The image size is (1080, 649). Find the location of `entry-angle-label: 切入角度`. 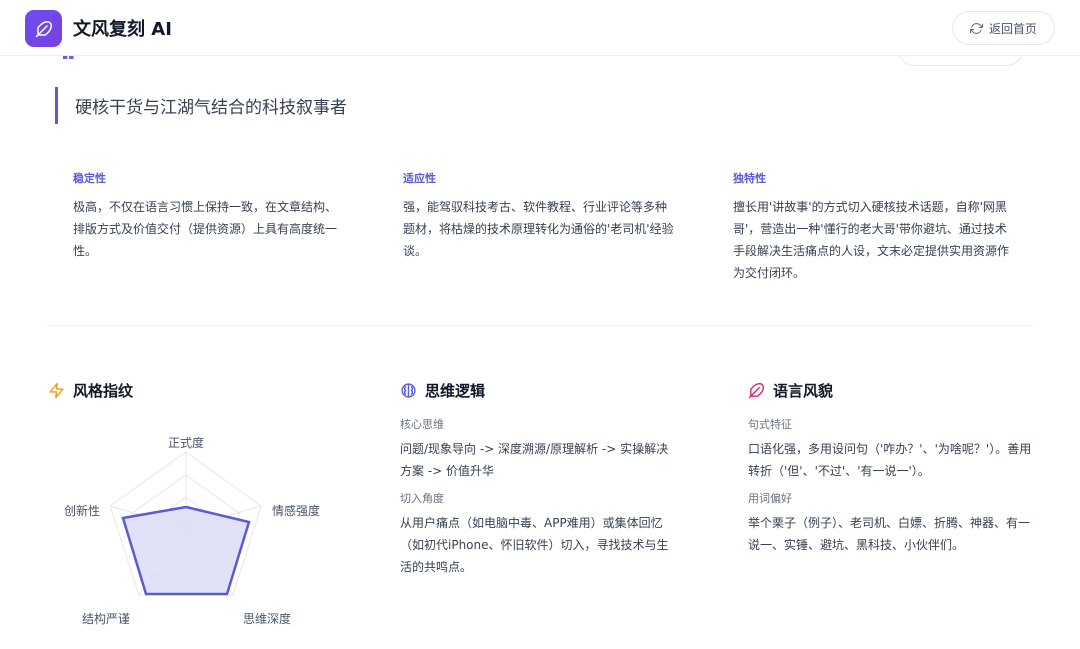

entry-angle-label: 切入角度 is located at coordinates (422, 498).